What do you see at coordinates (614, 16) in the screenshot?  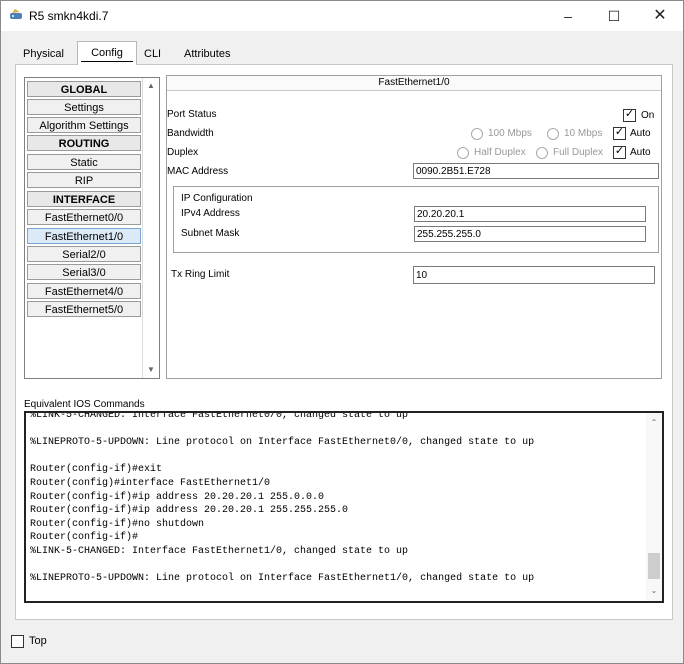 I see `maximize-button: ☐` at bounding box center [614, 16].